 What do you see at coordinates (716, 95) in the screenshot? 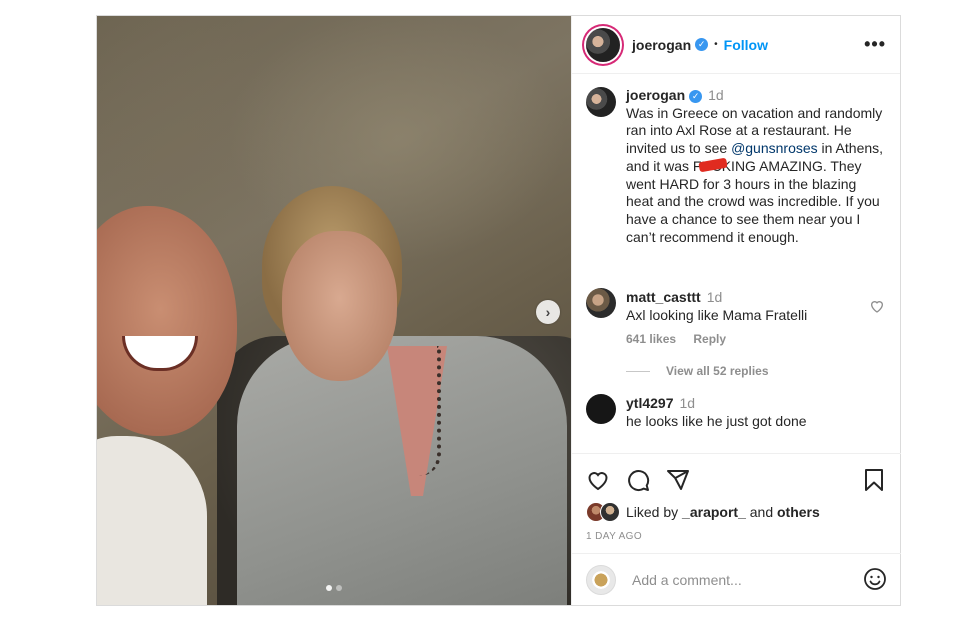
I see `caption-time: 1d` at bounding box center [716, 95].